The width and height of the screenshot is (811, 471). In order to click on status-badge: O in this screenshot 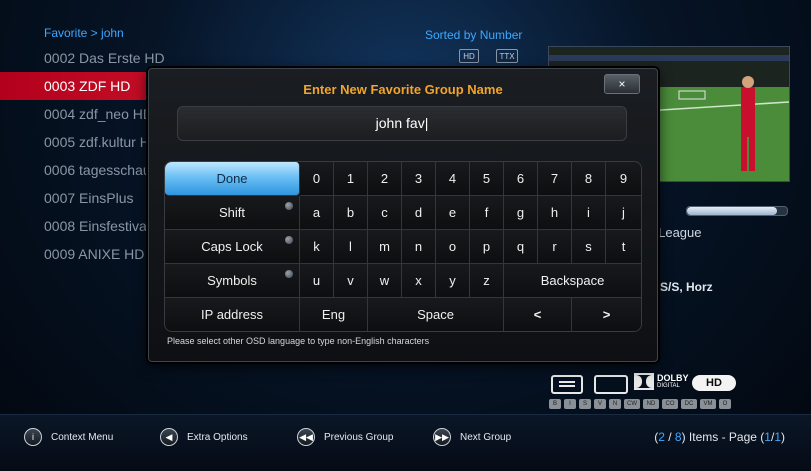, I will do `click(725, 404)`.